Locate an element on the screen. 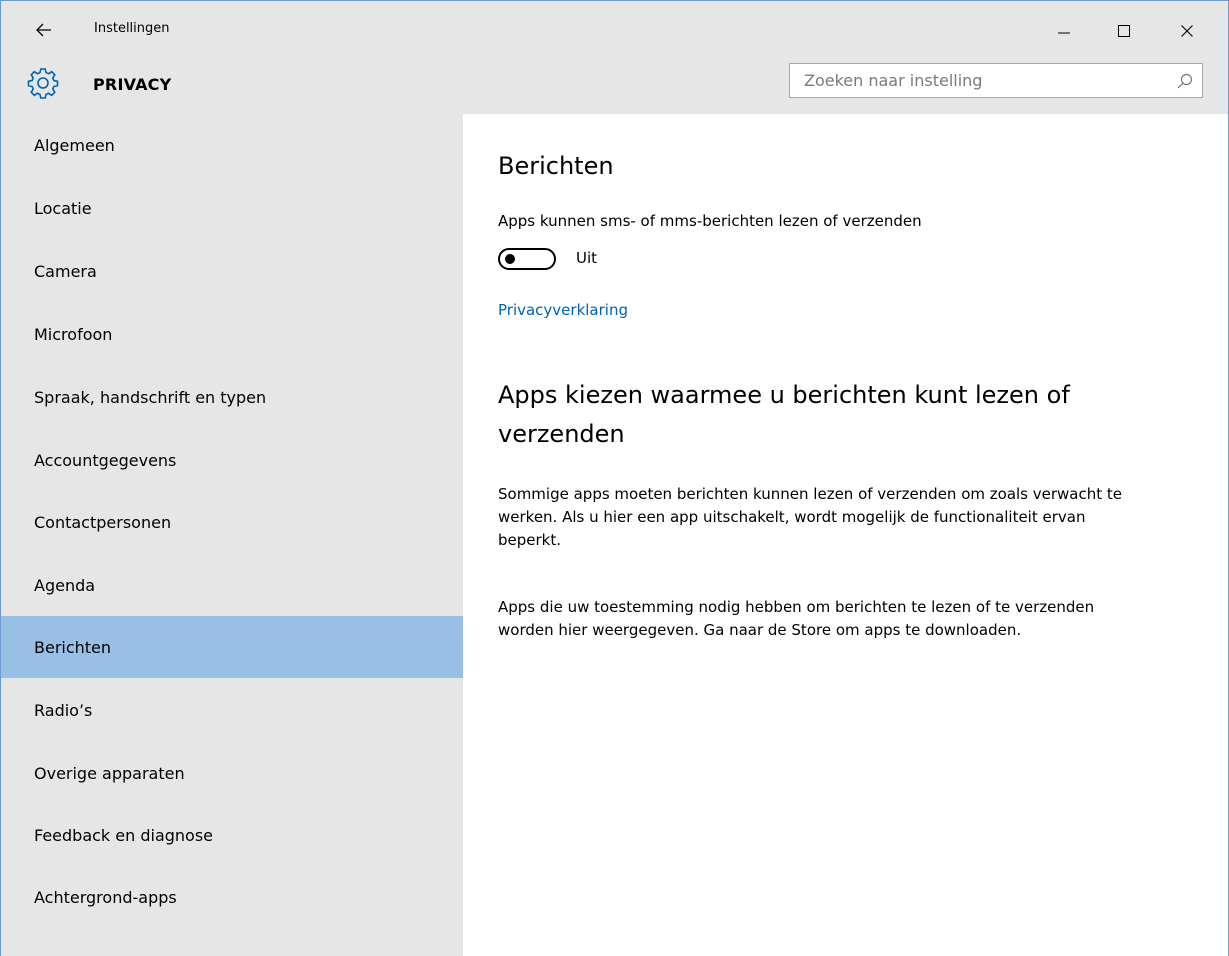  sidebar-item-algemeen: Algemeen is located at coordinates (232, 145).